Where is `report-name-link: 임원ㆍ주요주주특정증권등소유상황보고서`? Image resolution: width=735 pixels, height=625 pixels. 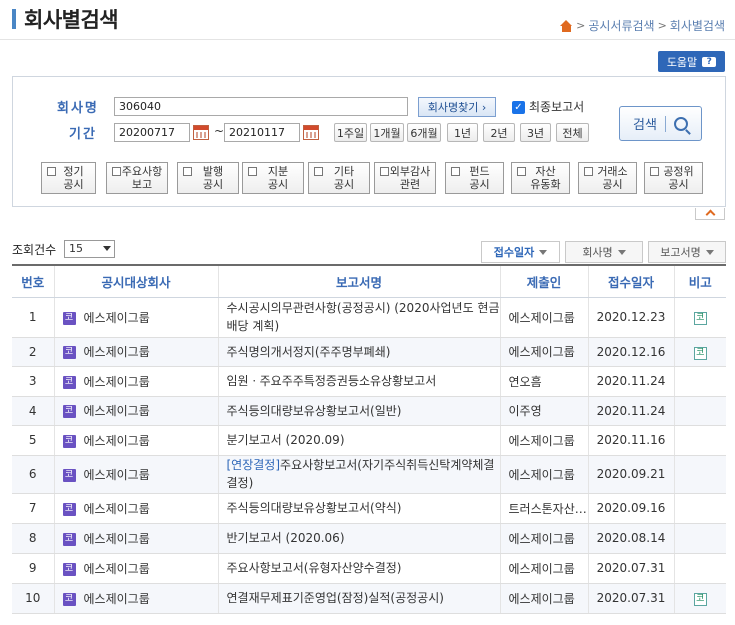 report-name-link: 임원ㆍ주요주주특정증권등소유상황보고서 is located at coordinates (358, 381).